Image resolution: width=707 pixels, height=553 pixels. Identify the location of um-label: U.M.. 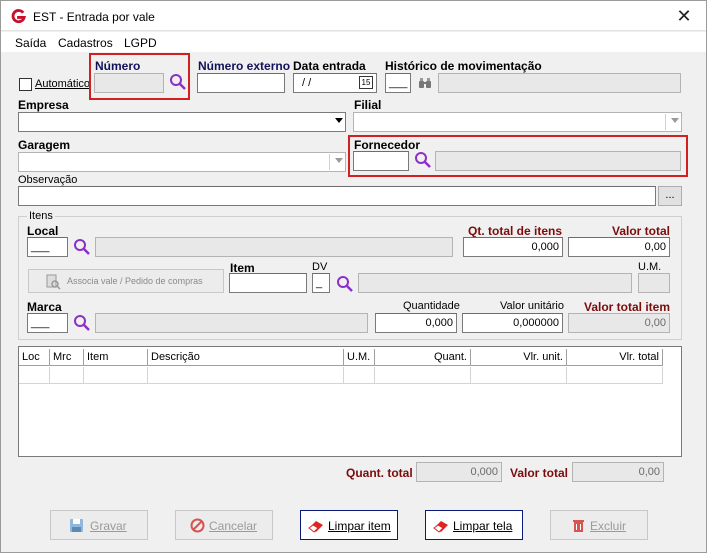
(650, 267).